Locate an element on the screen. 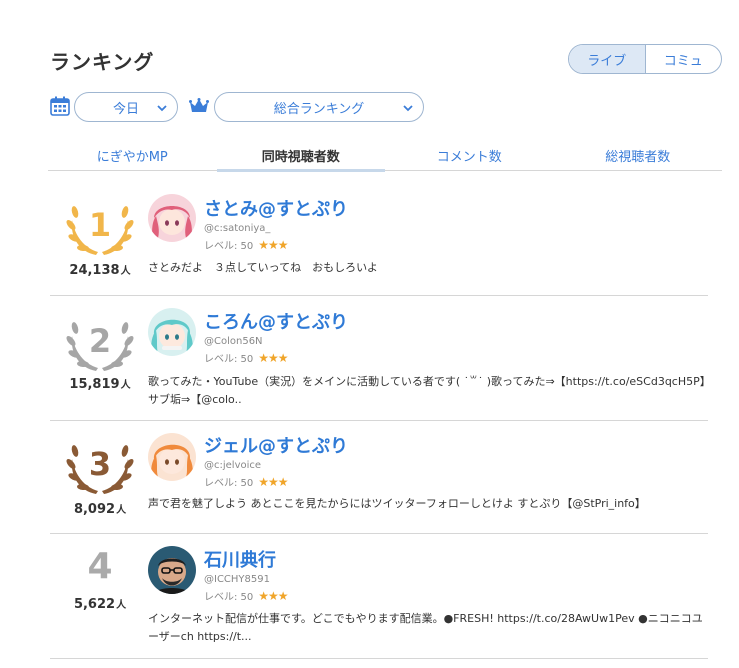 The image size is (739, 668). mode-toggle: ライブ コミュ is located at coordinates (645, 59).